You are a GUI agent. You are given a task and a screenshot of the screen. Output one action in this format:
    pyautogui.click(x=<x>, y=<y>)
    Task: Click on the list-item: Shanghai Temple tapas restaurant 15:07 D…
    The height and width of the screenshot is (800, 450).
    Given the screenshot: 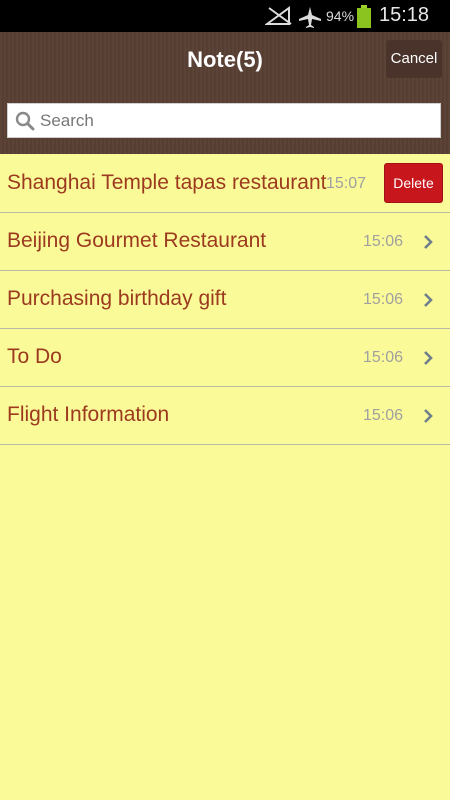 What is the action you would take?
    pyautogui.click(x=225, y=184)
    